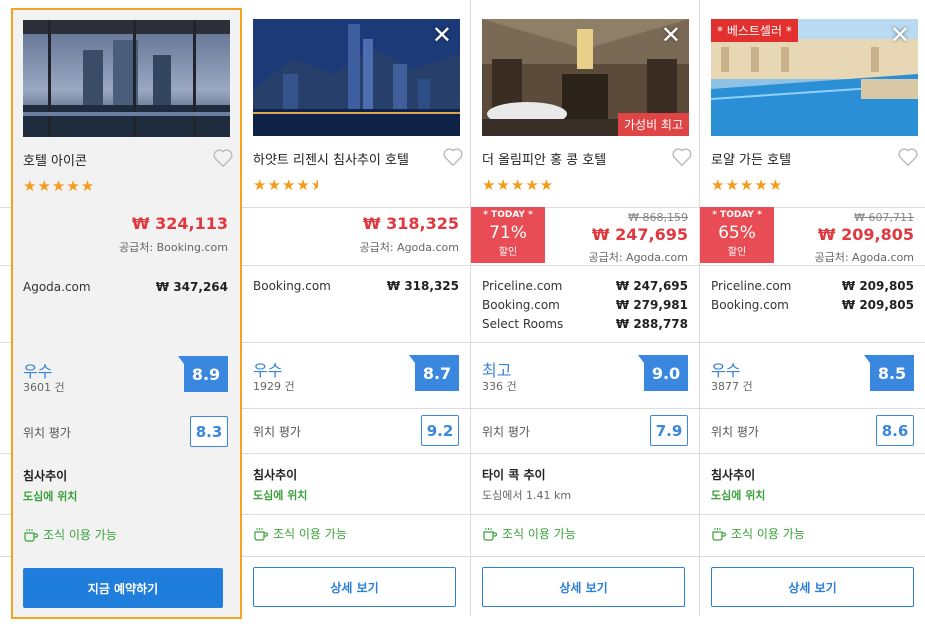  Describe the element at coordinates (814, 77) in the screenshot. I see `hotel-photo: ✕ * 베스트셀러 *` at that location.